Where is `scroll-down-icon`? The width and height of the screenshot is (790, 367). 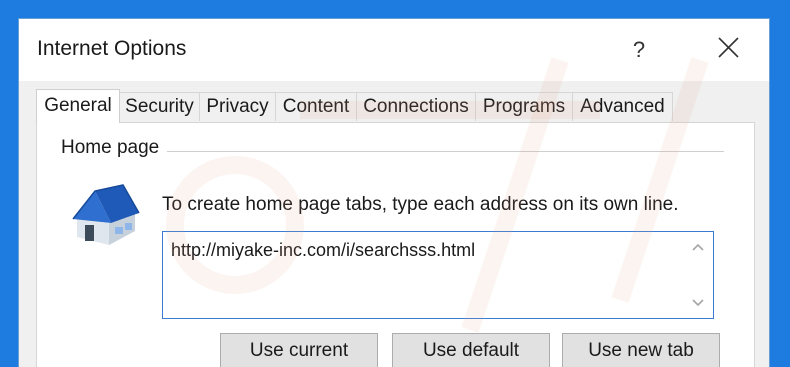
scroll-down-icon is located at coordinates (698, 303).